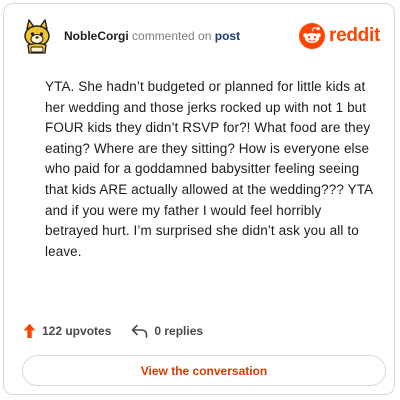  I want to click on reply-arrow-icon, so click(140, 331).